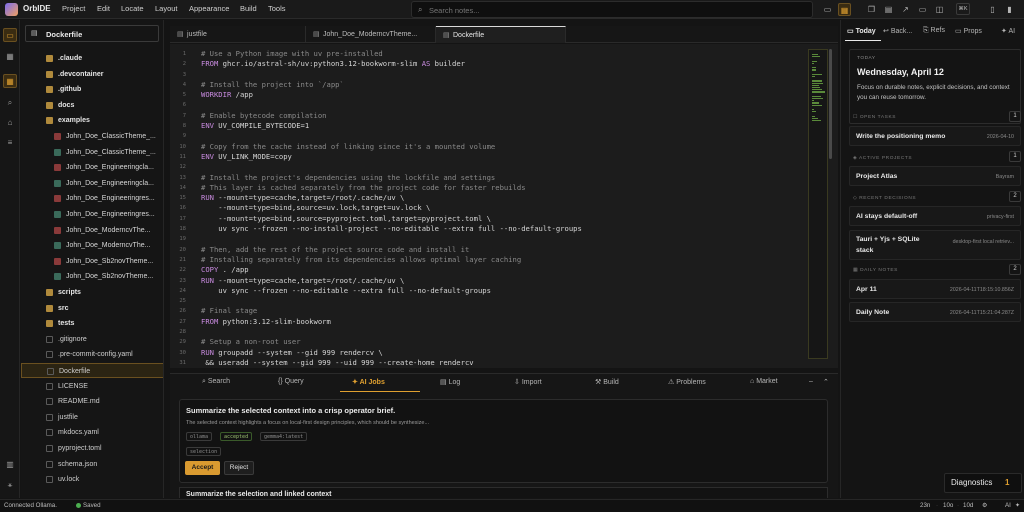  What do you see at coordinates (687, 382) in the screenshot?
I see `panel-tab-problems: ⚠ Problems` at bounding box center [687, 382].